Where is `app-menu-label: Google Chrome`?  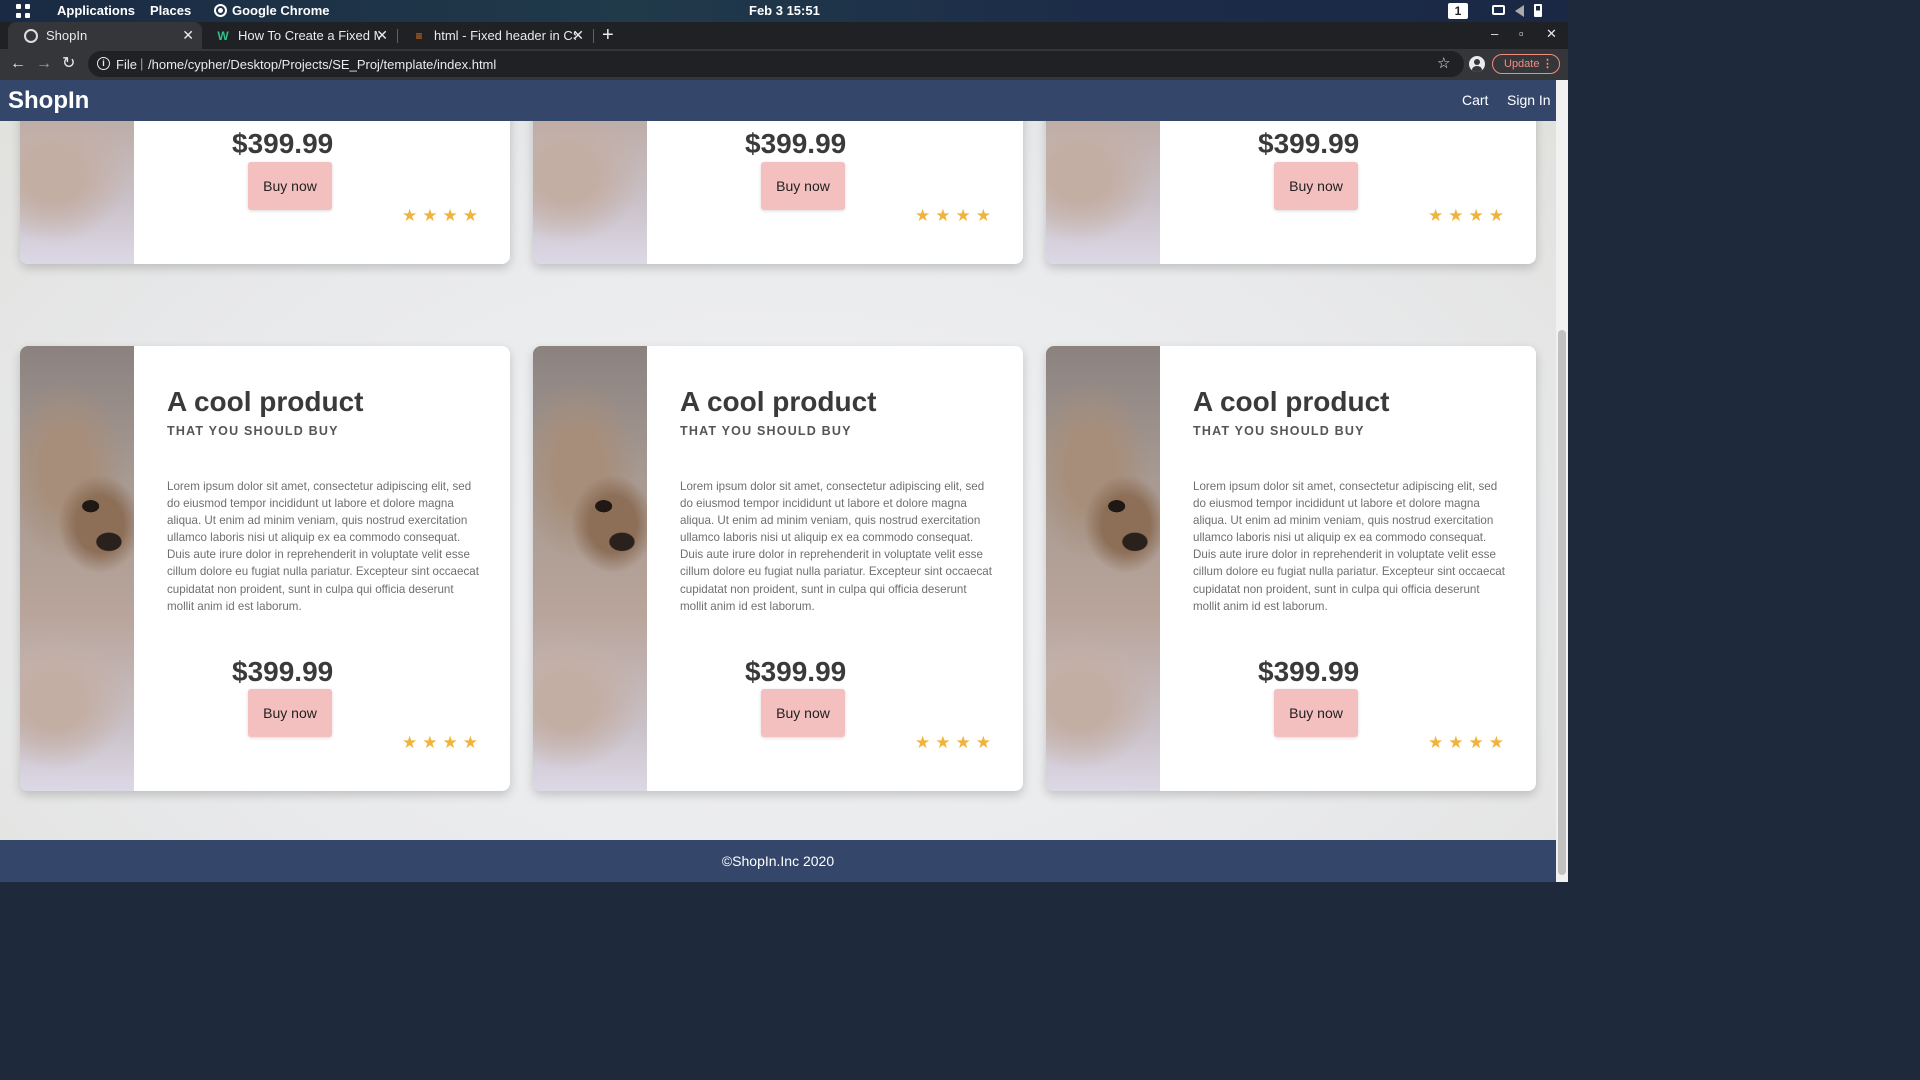
app-menu-label: Google Chrome is located at coordinates (281, 10).